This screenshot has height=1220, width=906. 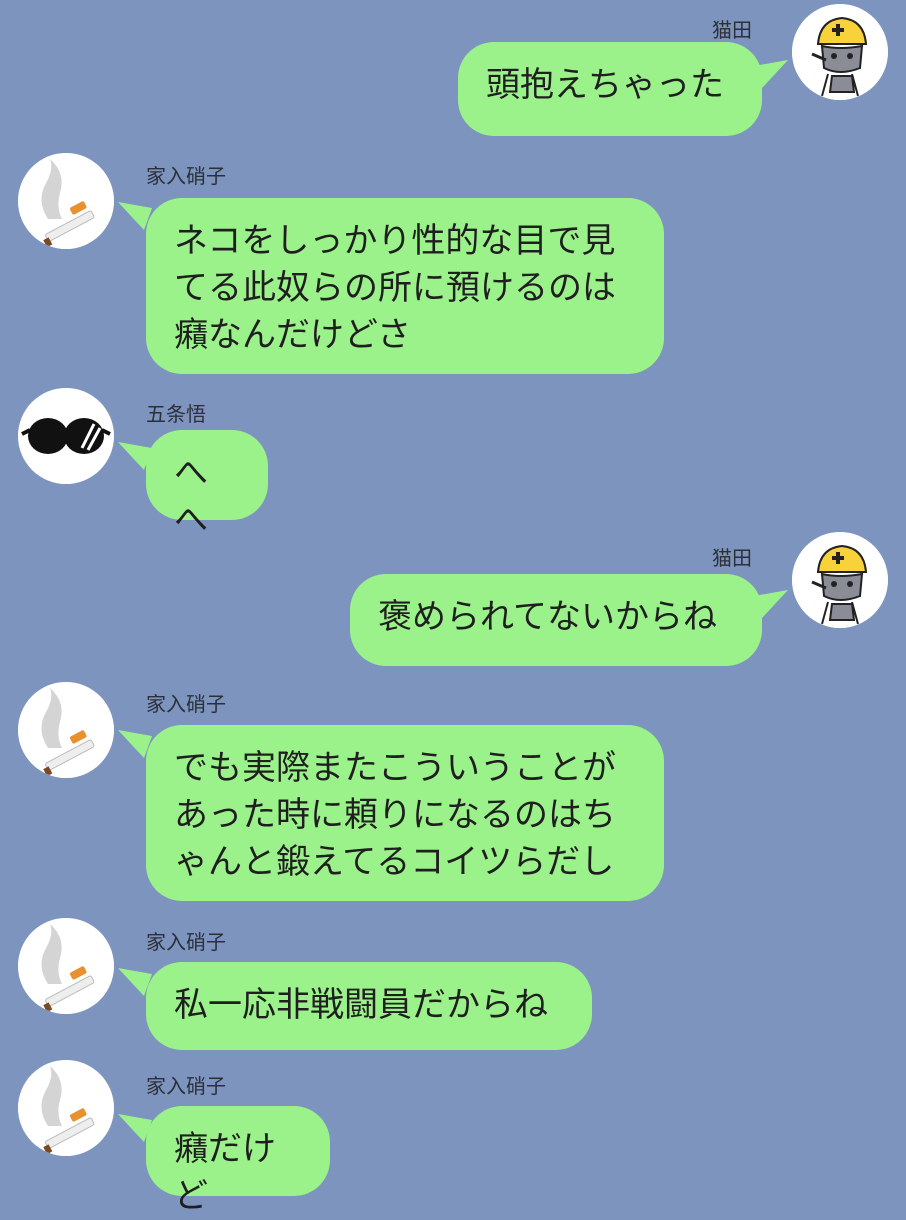 What do you see at coordinates (405, 286) in the screenshot?
I see `message-bubble: ネコをしっかり性的な目で見 てる此奴らの所に預けるのは 癪なんだけどさ` at bounding box center [405, 286].